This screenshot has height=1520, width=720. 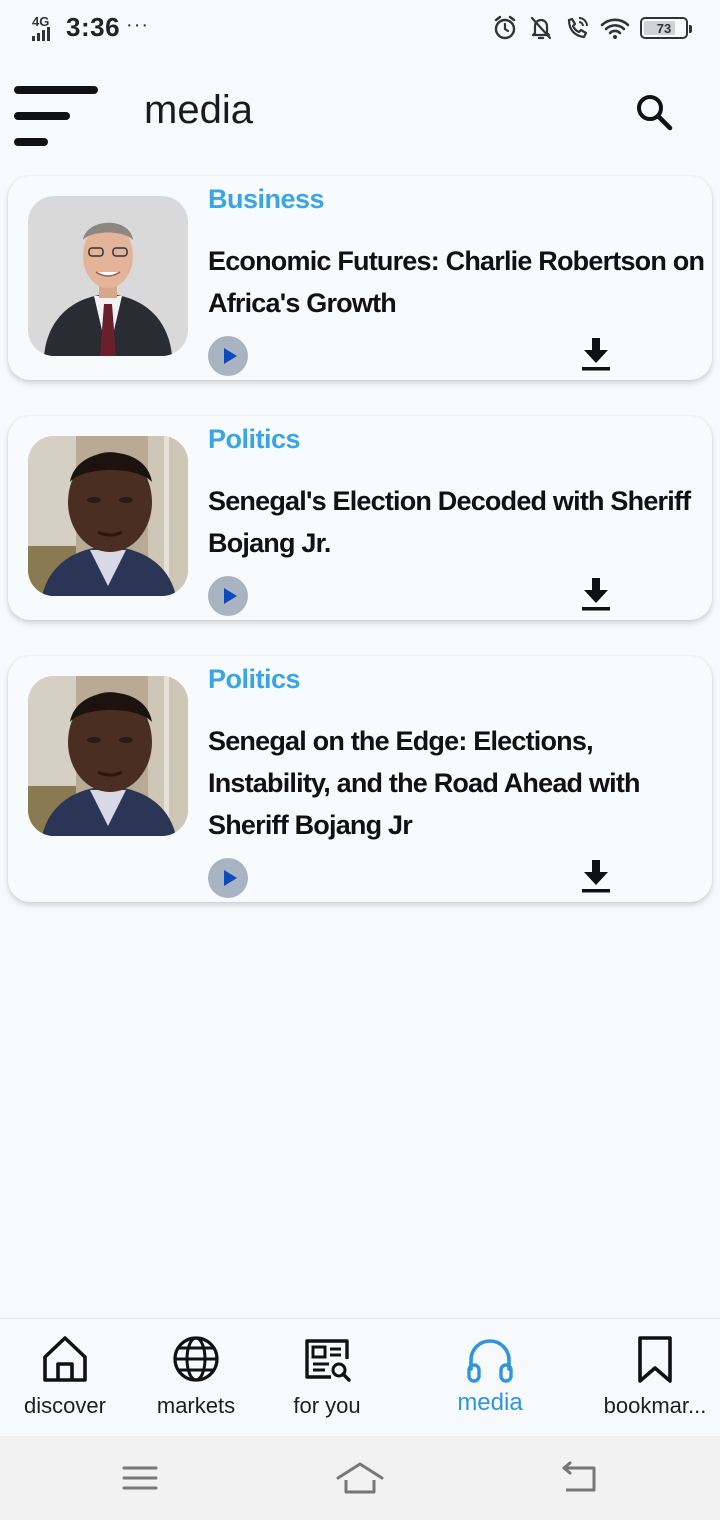 I want to click on signal-icon: 4G, so click(x=43, y=28).